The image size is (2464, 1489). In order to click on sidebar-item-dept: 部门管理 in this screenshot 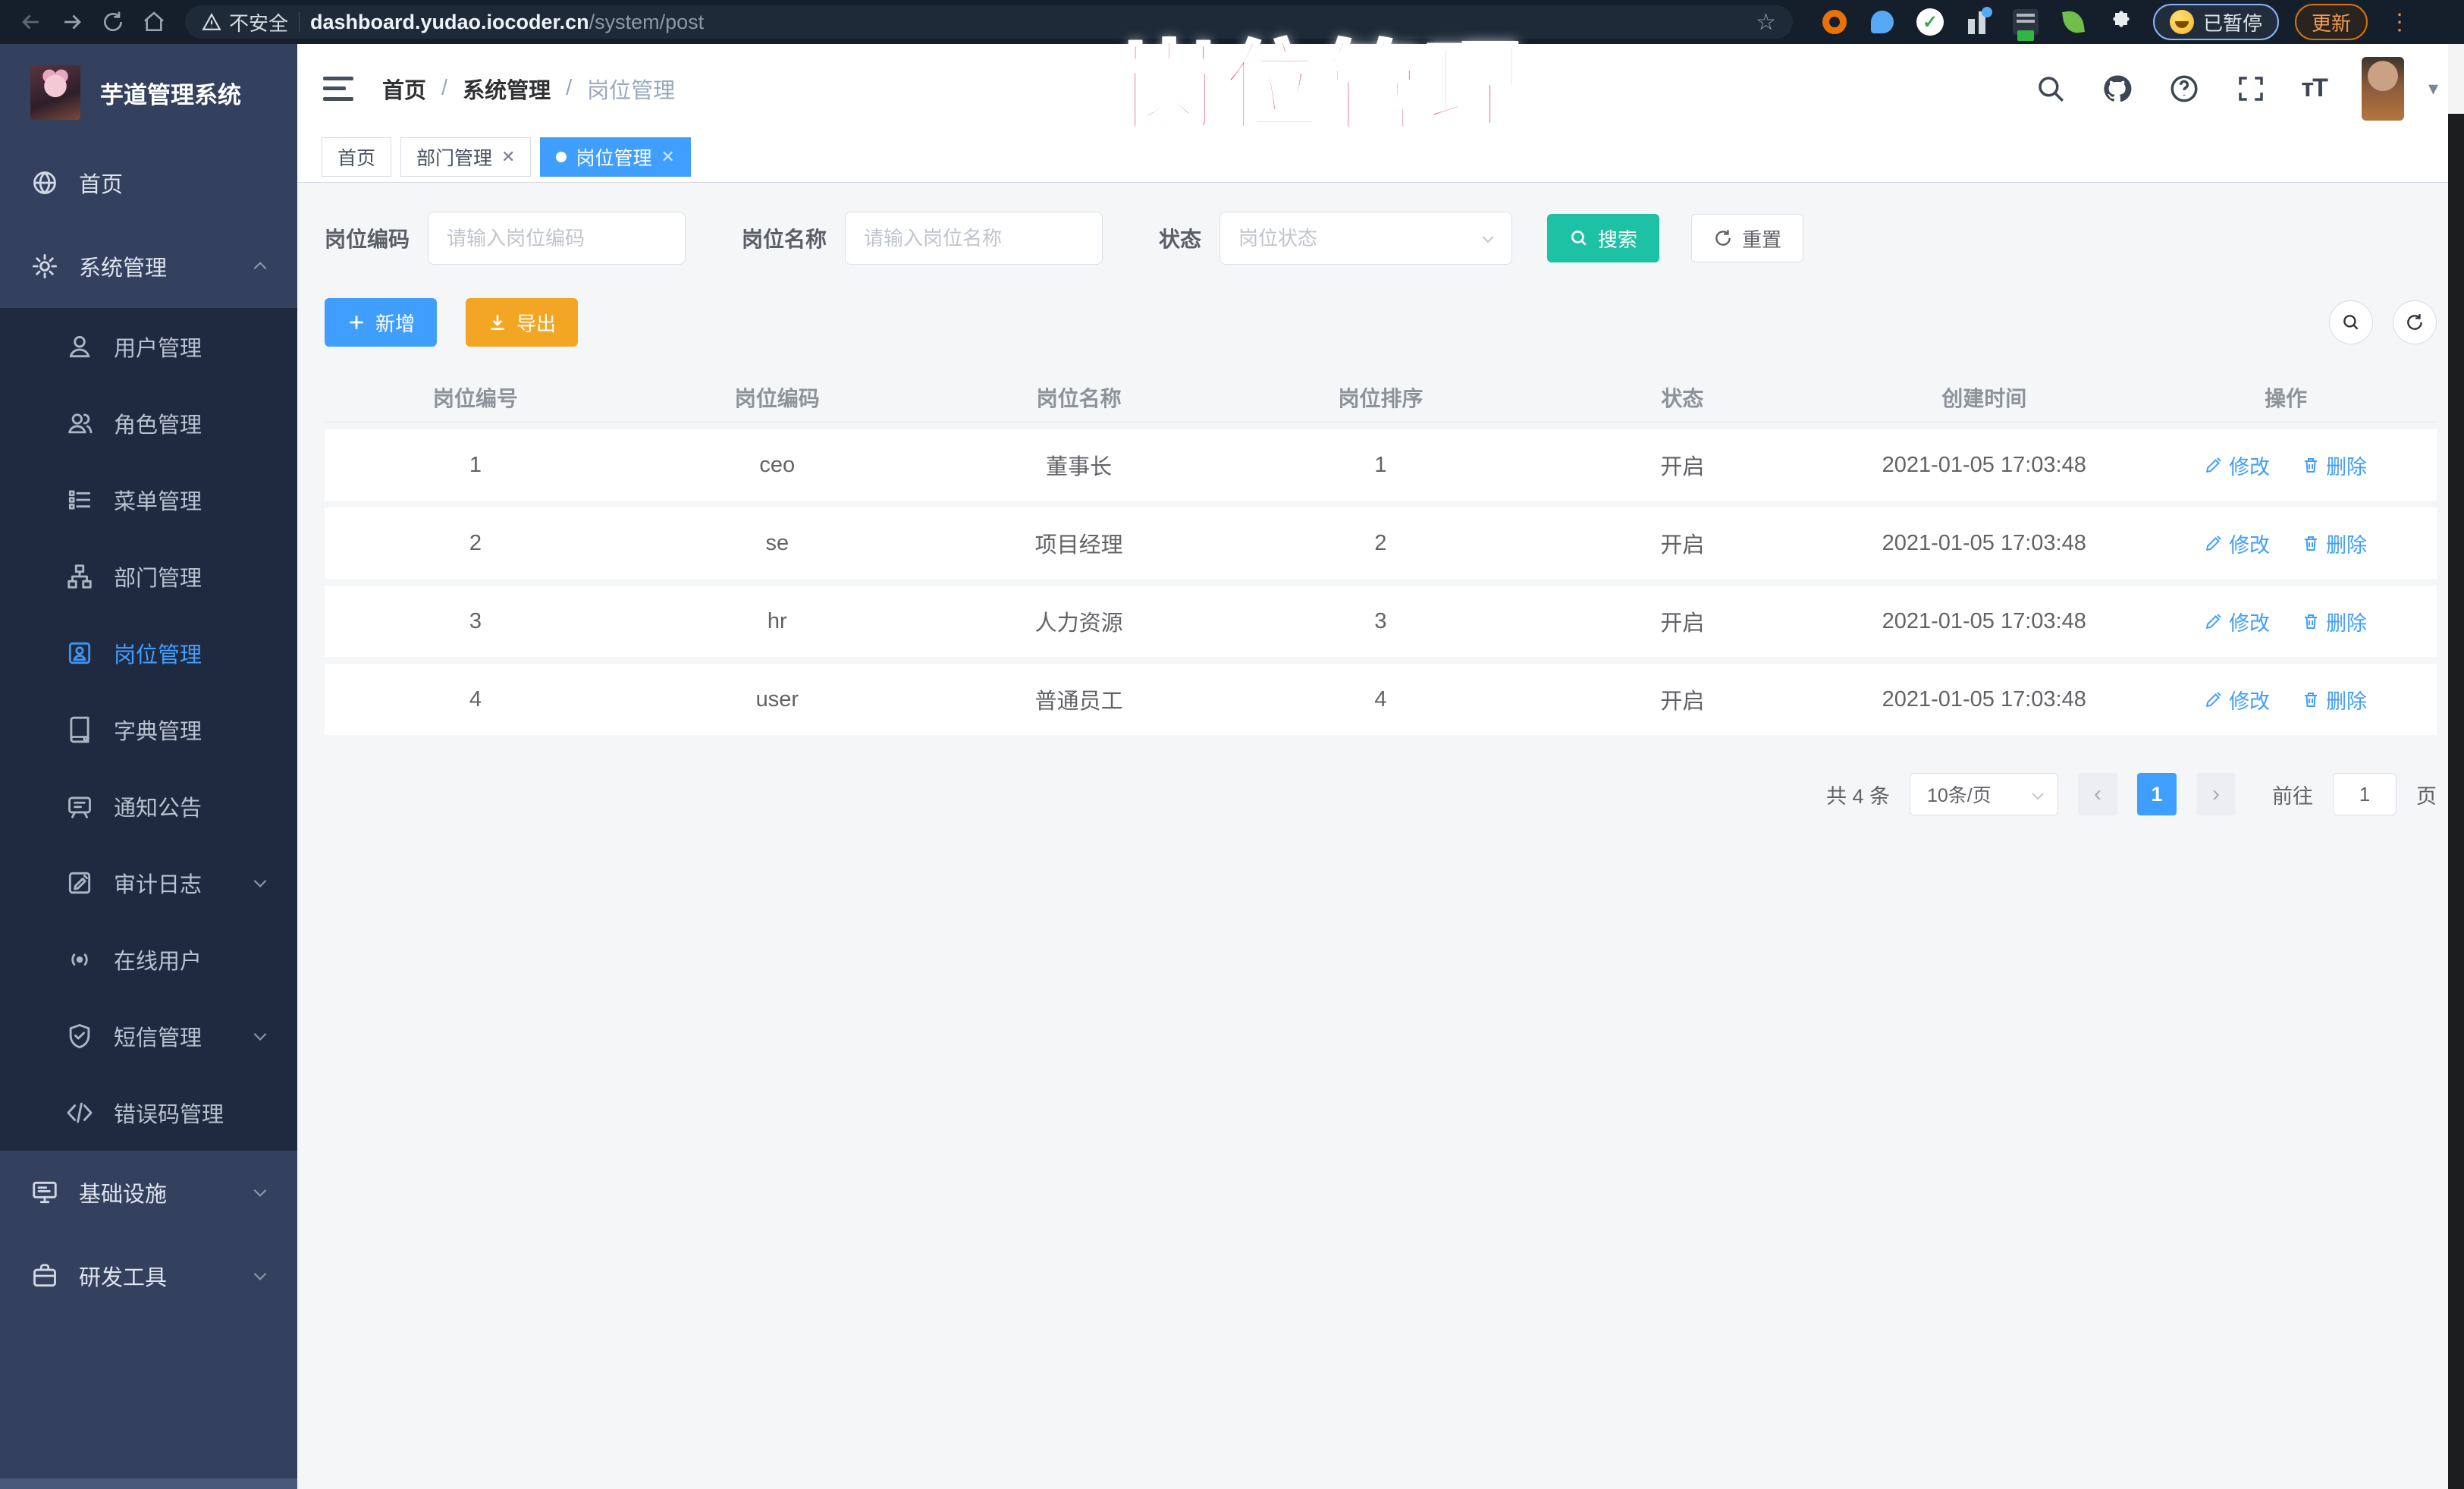, I will do `click(148, 576)`.